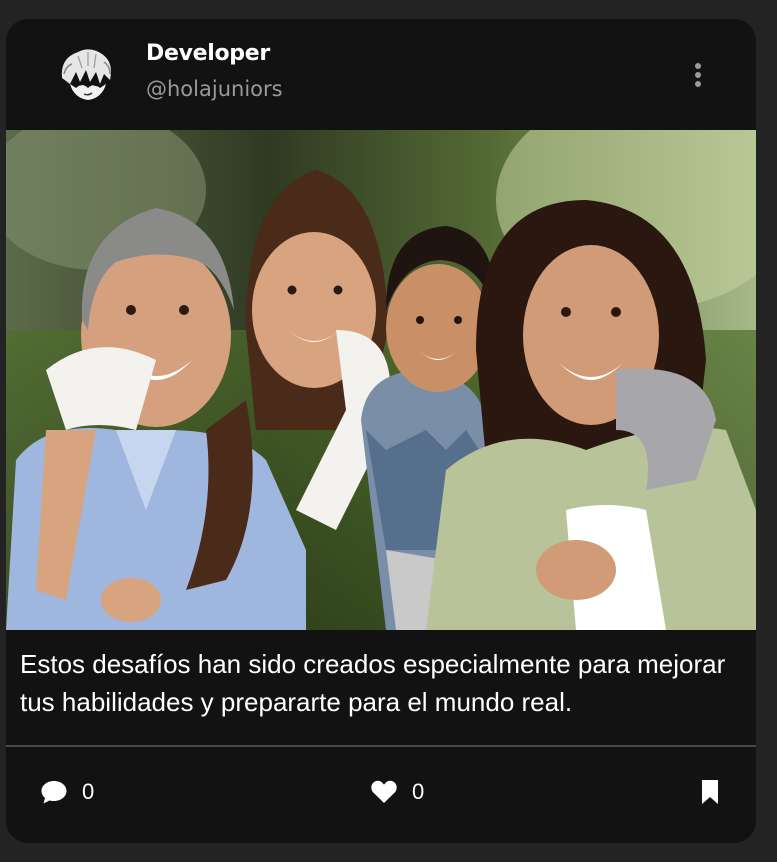 This screenshot has width=777, height=862. What do you see at coordinates (418, 791) in the screenshot?
I see `like-count: 0` at bounding box center [418, 791].